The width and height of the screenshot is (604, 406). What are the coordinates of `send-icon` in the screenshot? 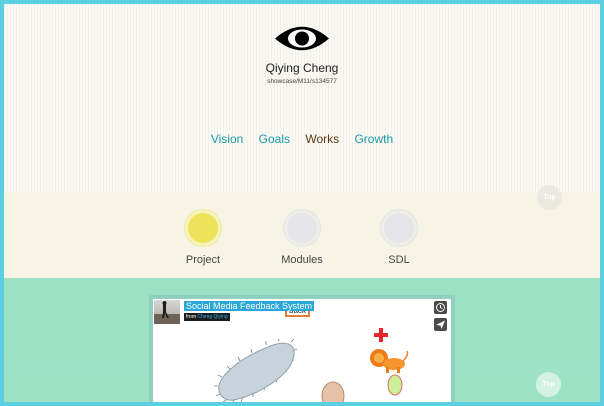 It's located at (440, 324).